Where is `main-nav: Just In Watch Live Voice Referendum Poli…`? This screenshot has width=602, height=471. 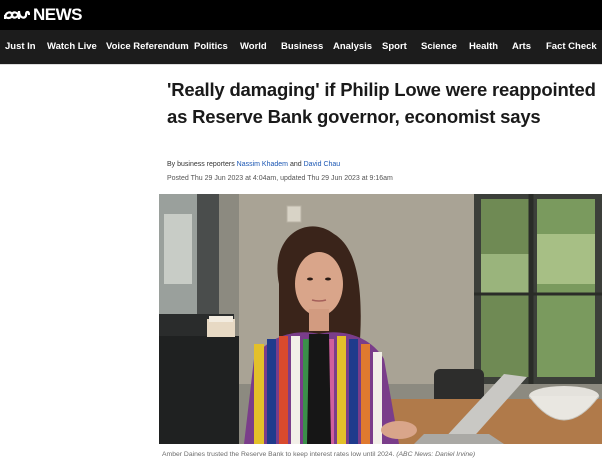
main-nav: Just In Watch Live Voice Referendum Poli… is located at coordinates (301, 47).